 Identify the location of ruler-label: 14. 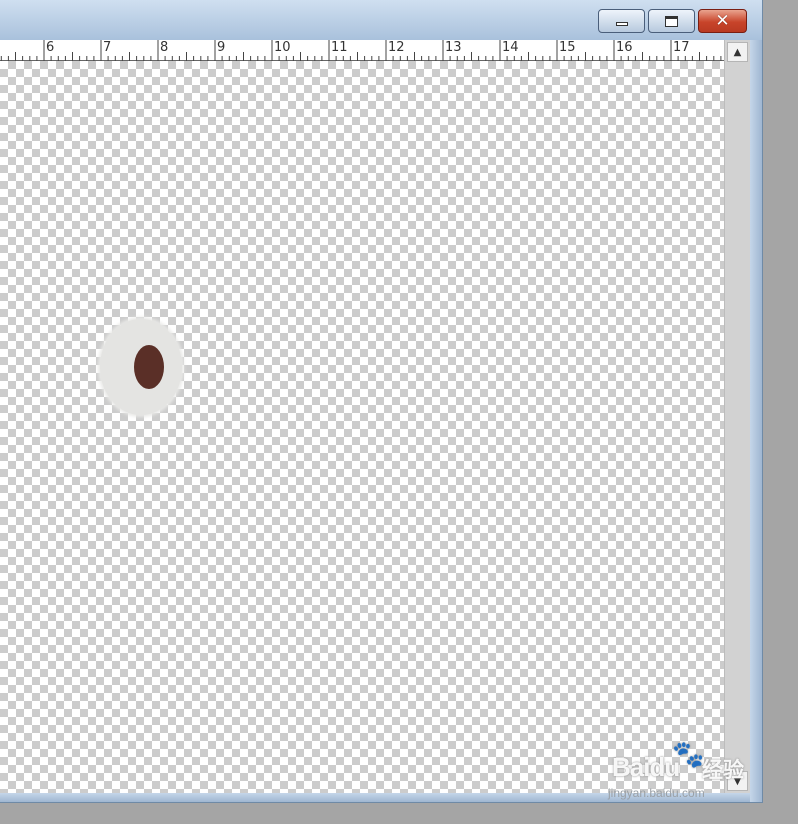
(510, 47).